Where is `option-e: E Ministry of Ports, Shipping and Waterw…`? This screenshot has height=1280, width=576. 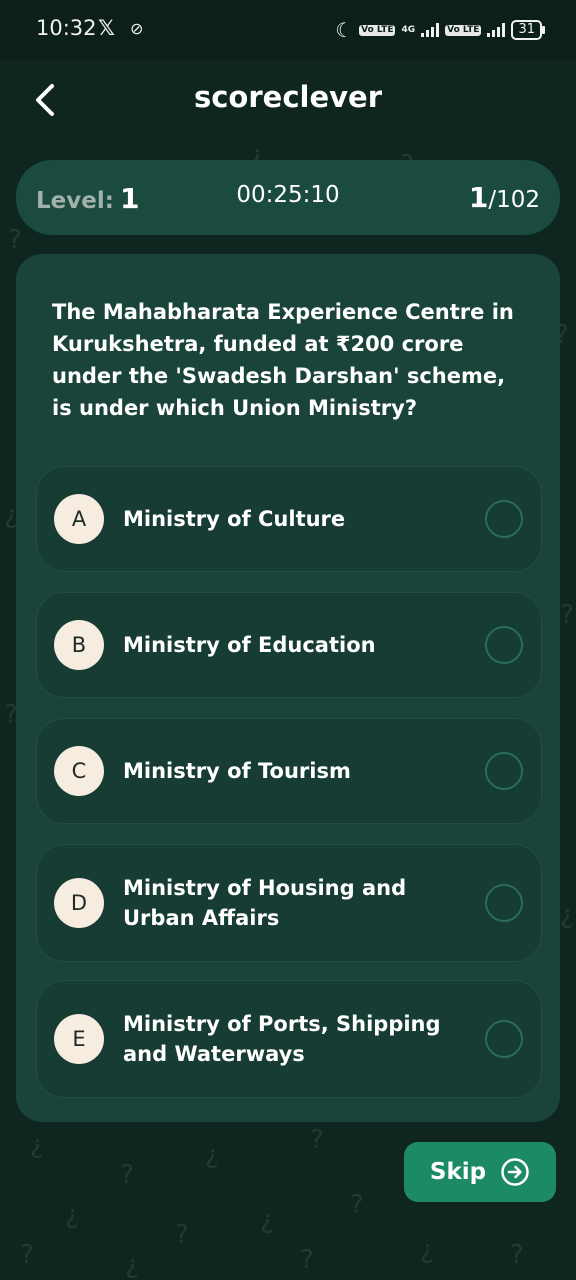
option-e: E Ministry of Ports, Shipping and Waterw… is located at coordinates (289, 1039).